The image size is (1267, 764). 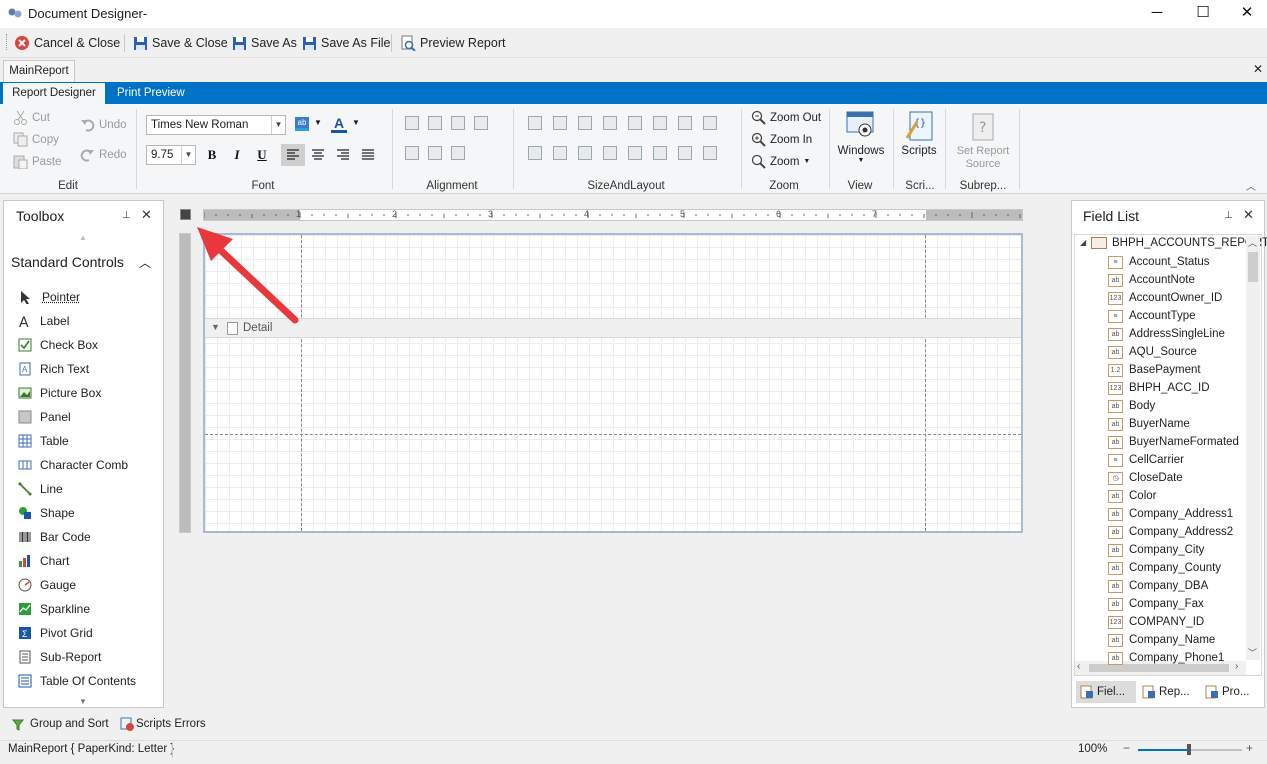 I want to click on scripts-button: {} Scripts, so click(x=919, y=133).